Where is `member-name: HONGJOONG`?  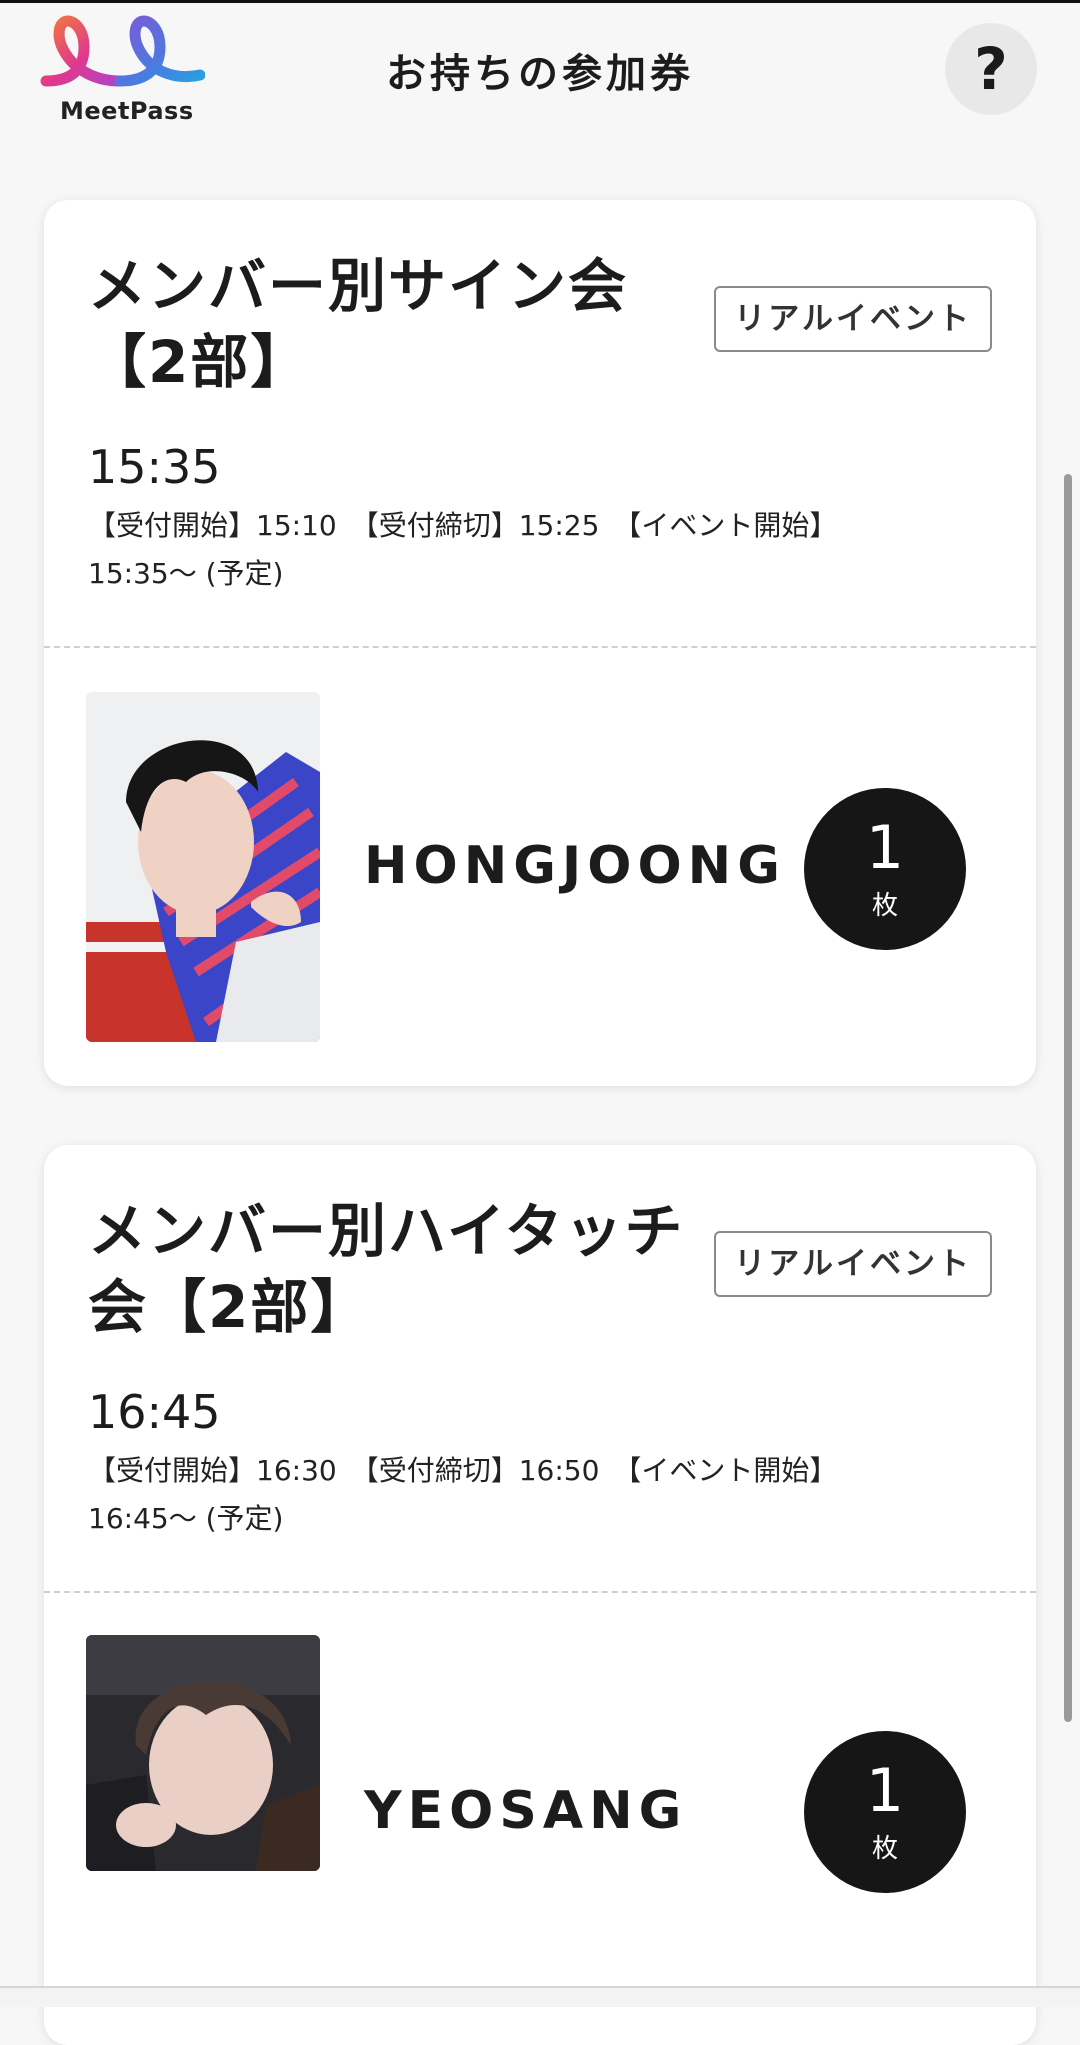 member-name: HONGJOONG is located at coordinates (575, 866).